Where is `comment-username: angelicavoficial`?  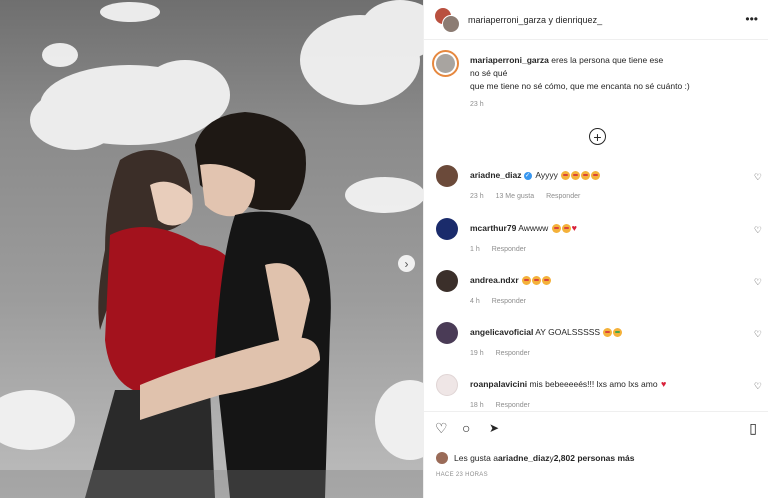 comment-username: angelicavoficial is located at coordinates (501, 332).